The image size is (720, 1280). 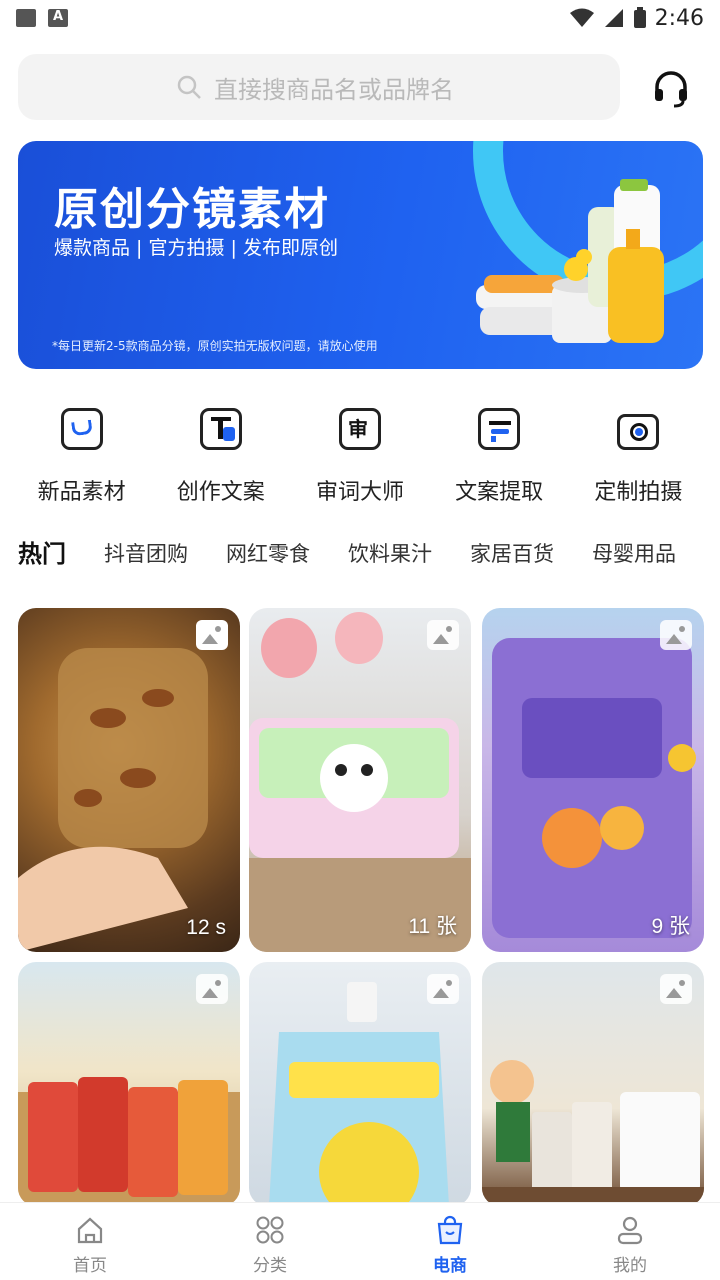 I want to click on wifi-icon, so click(x=581, y=17).